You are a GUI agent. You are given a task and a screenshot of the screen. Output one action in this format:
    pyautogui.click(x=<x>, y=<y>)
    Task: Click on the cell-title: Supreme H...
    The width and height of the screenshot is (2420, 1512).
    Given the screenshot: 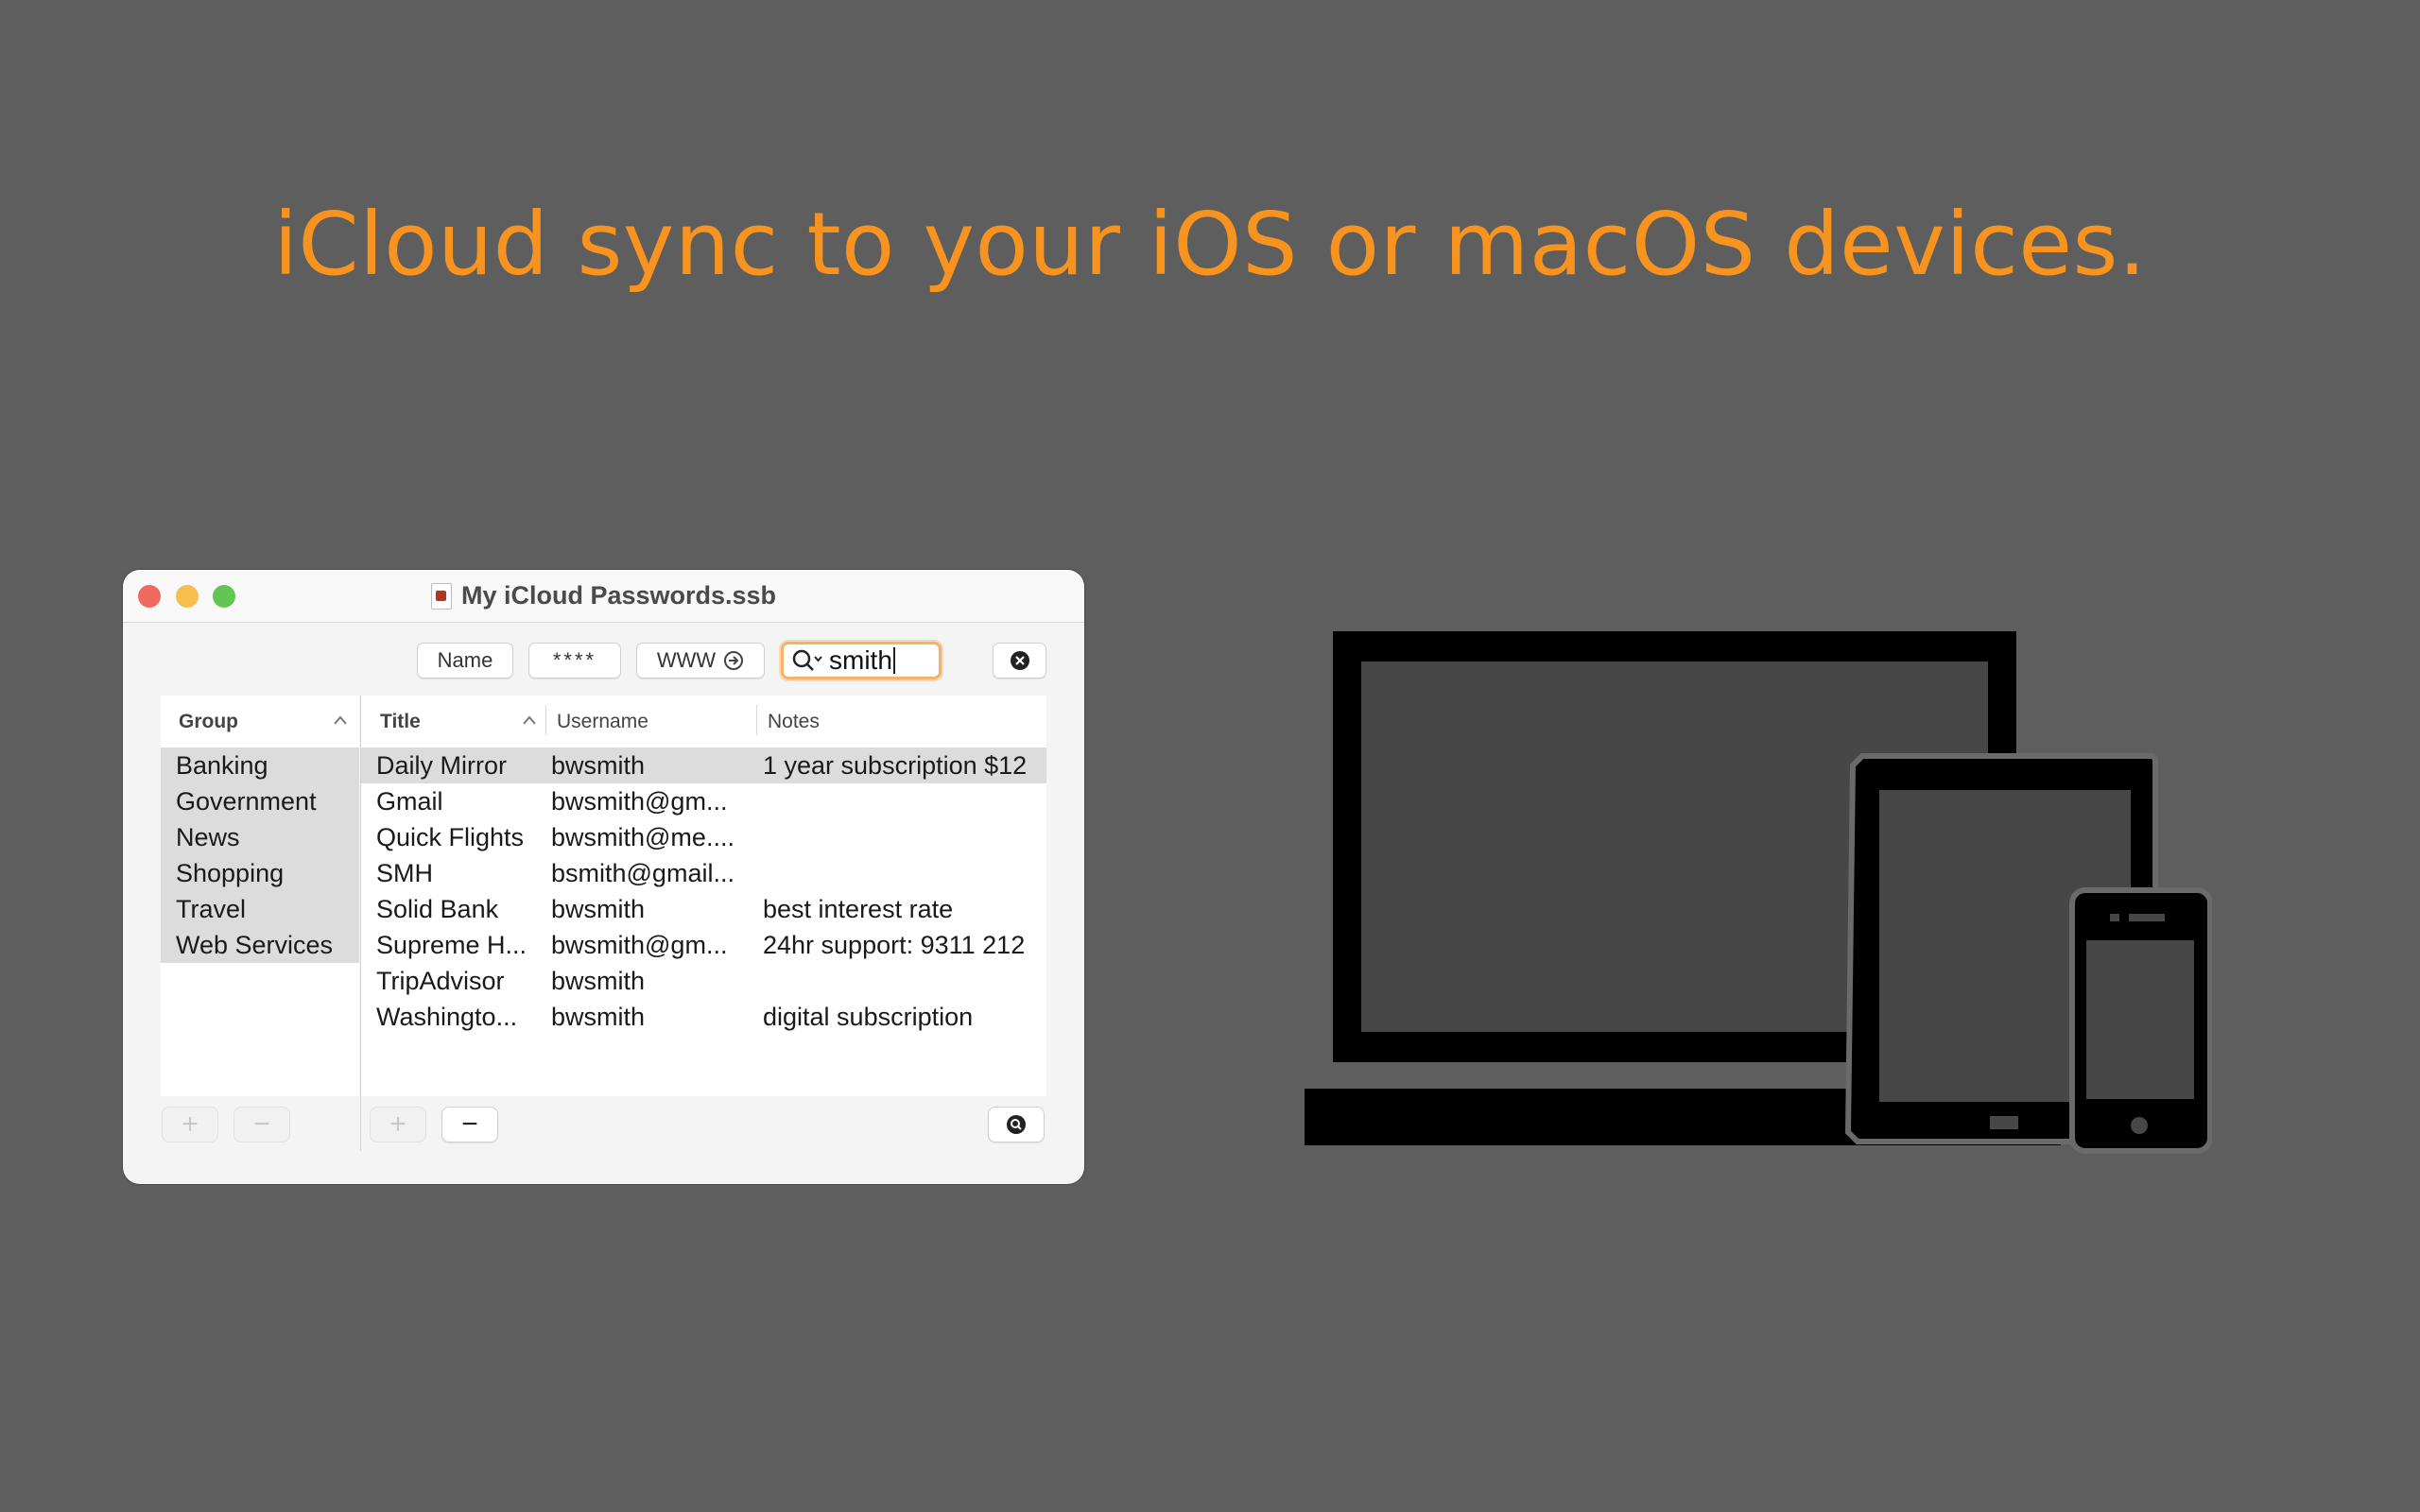 What is the action you would take?
    pyautogui.click(x=451, y=945)
    